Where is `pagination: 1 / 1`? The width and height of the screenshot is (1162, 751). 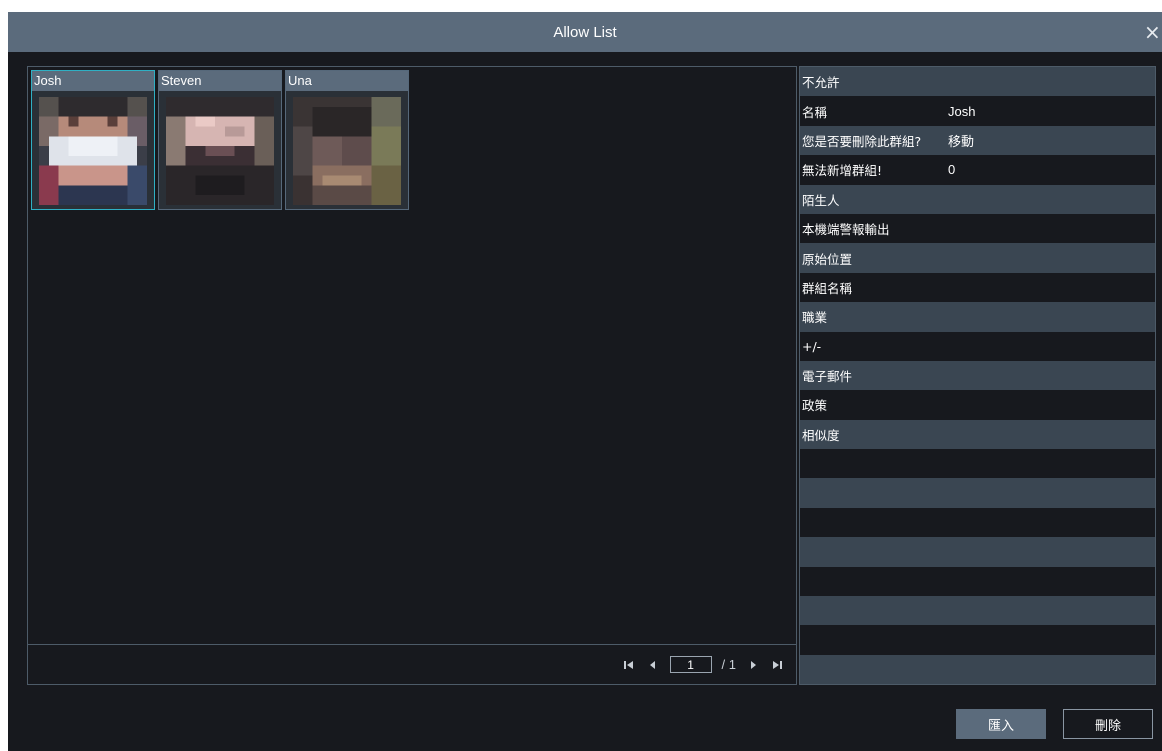 pagination: 1 / 1 is located at coordinates (412, 664).